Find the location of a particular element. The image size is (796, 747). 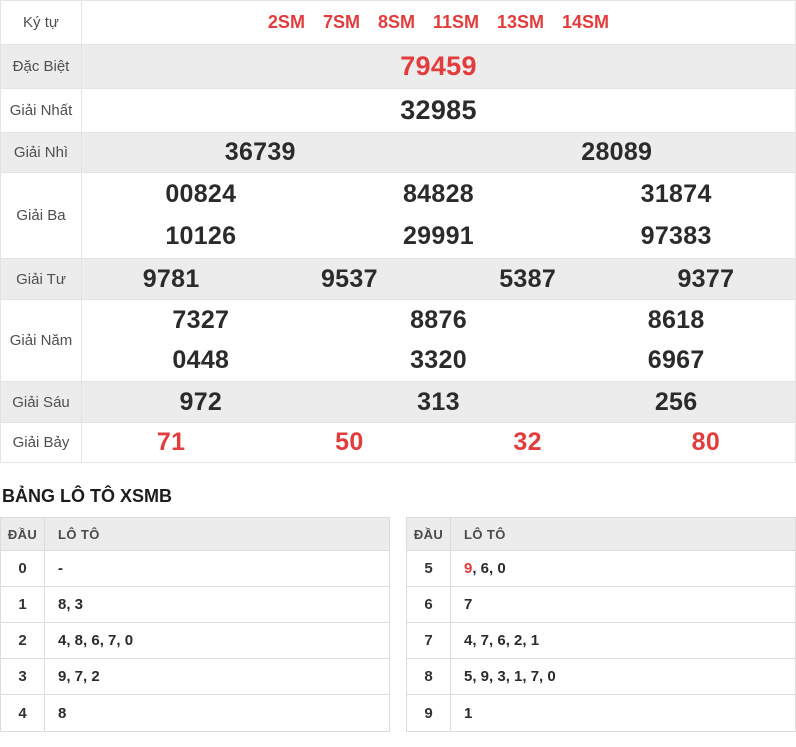

dau-cell: 9 is located at coordinates (429, 713).